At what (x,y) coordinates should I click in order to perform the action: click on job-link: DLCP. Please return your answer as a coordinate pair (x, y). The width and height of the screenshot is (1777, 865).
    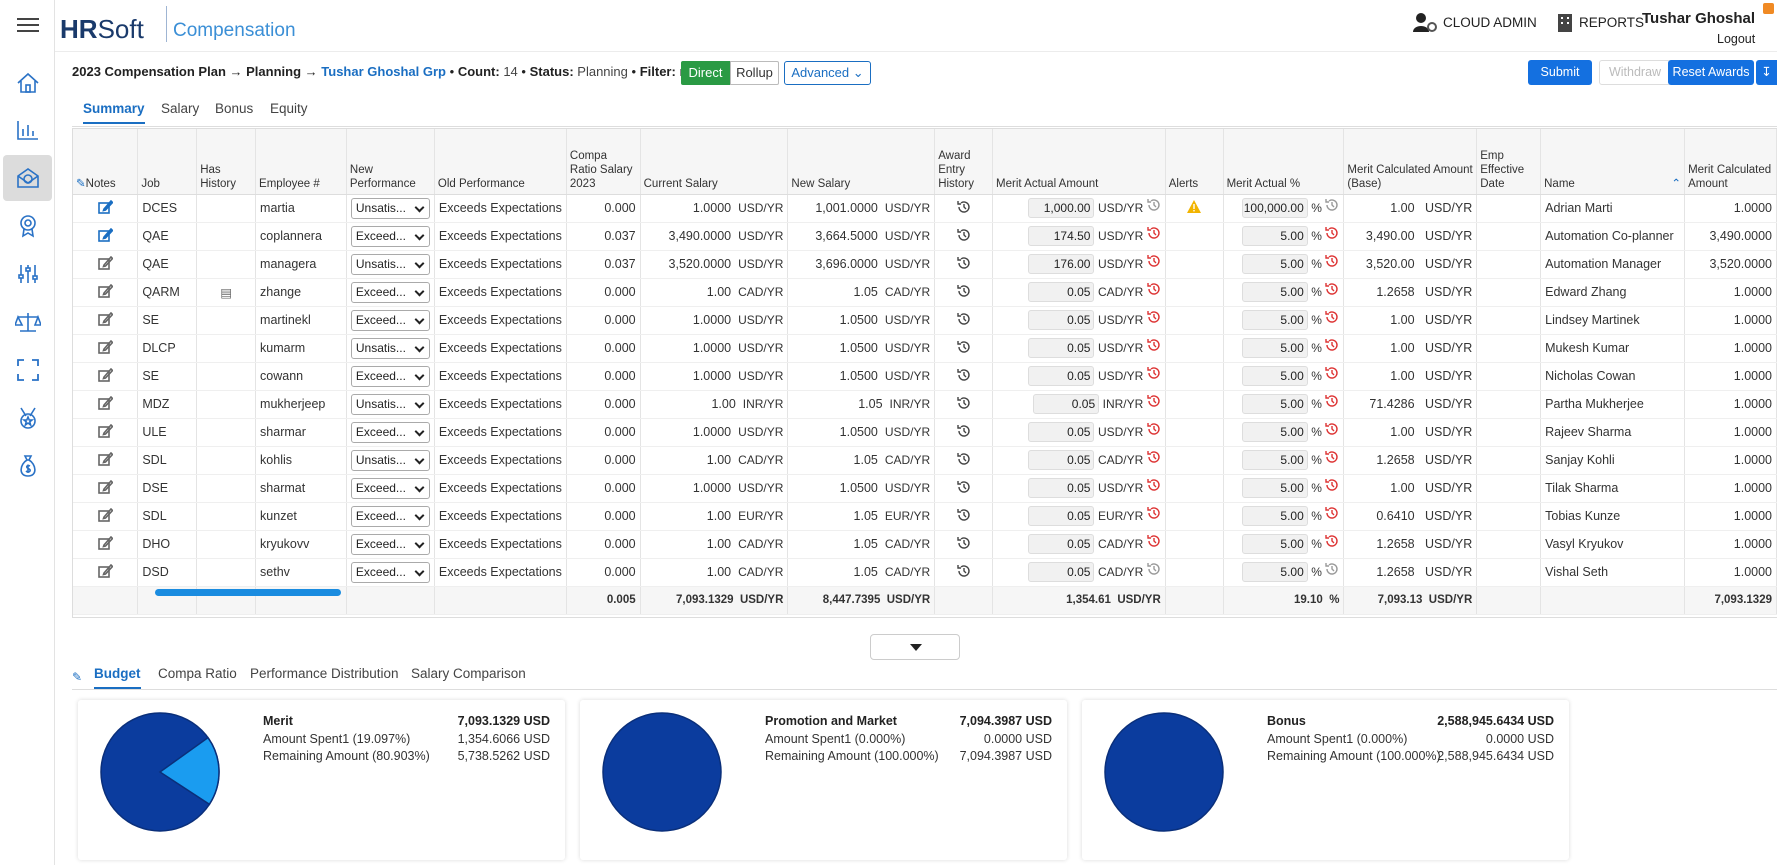
    Looking at the image, I should click on (167, 348).